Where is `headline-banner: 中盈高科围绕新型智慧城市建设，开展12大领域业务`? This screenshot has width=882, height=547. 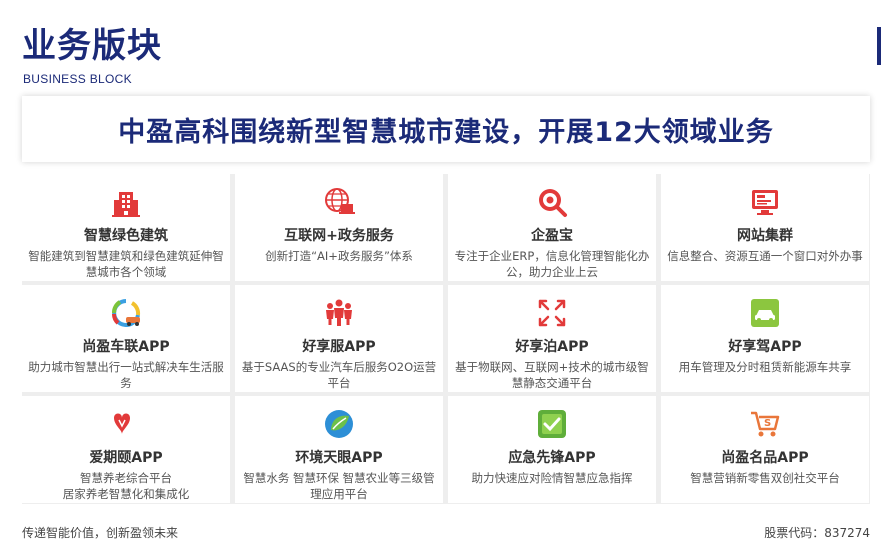
headline-banner: 中盈高科围绕新型智慧城市建设，开展12大领域业务 is located at coordinates (446, 129).